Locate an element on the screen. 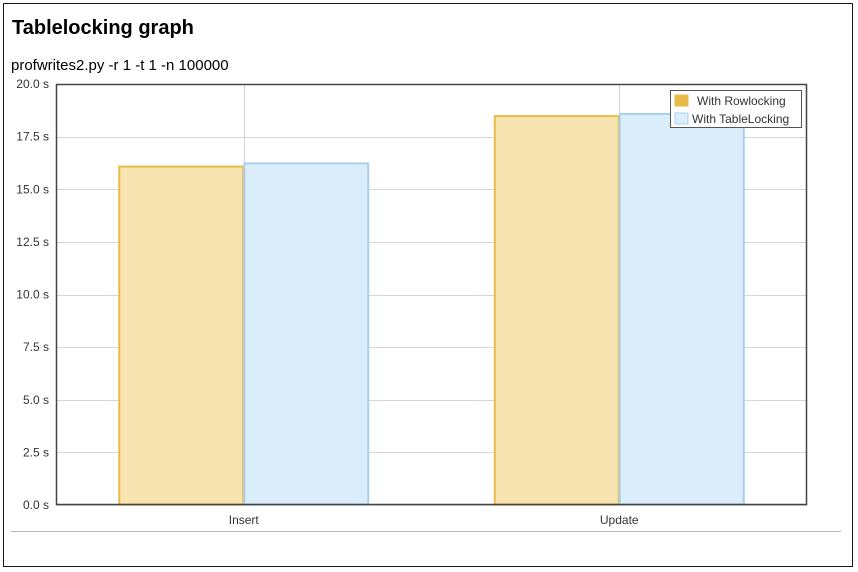  y-tick-label: 0.0 s is located at coordinates (36, 505).